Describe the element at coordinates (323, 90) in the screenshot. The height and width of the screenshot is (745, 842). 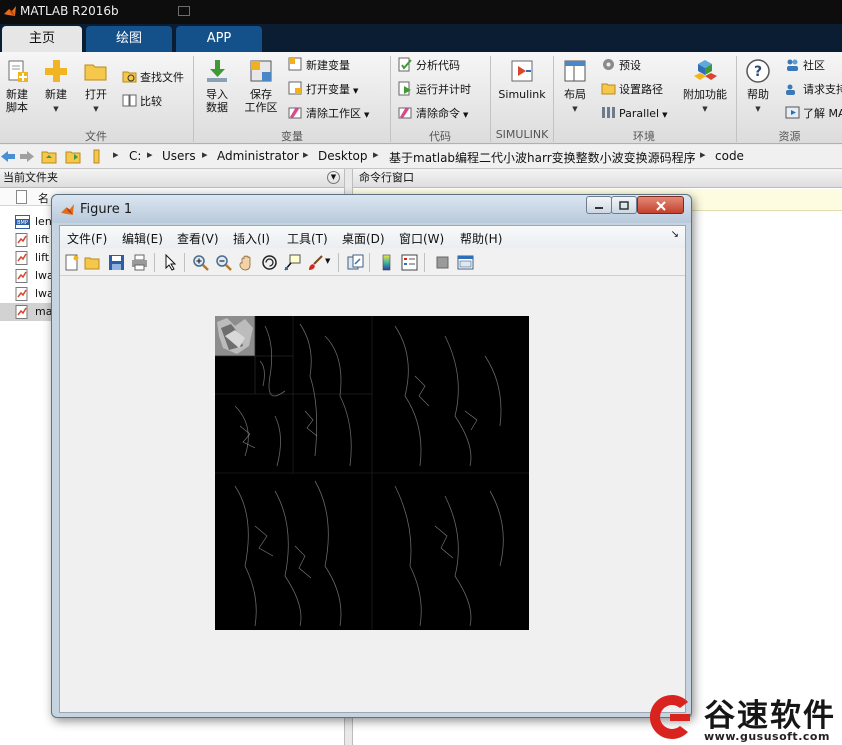
I see `open-variable-button: 打开变量 ▼` at that location.